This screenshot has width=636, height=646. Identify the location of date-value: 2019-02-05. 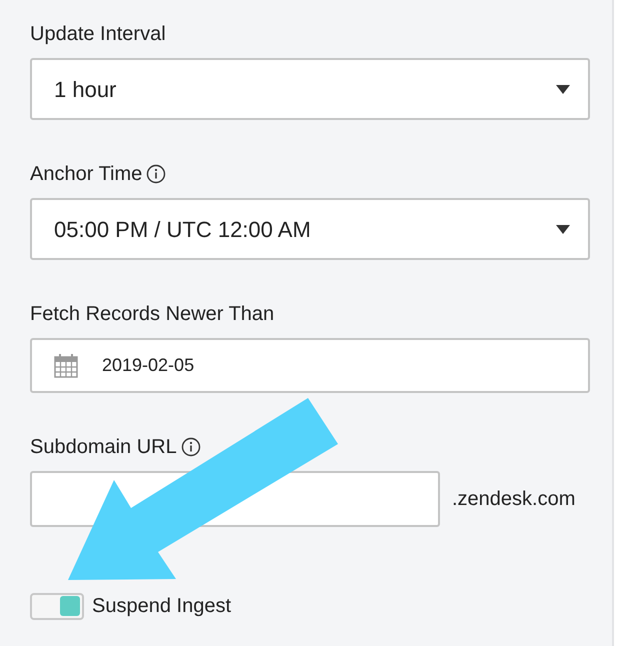
(148, 365).